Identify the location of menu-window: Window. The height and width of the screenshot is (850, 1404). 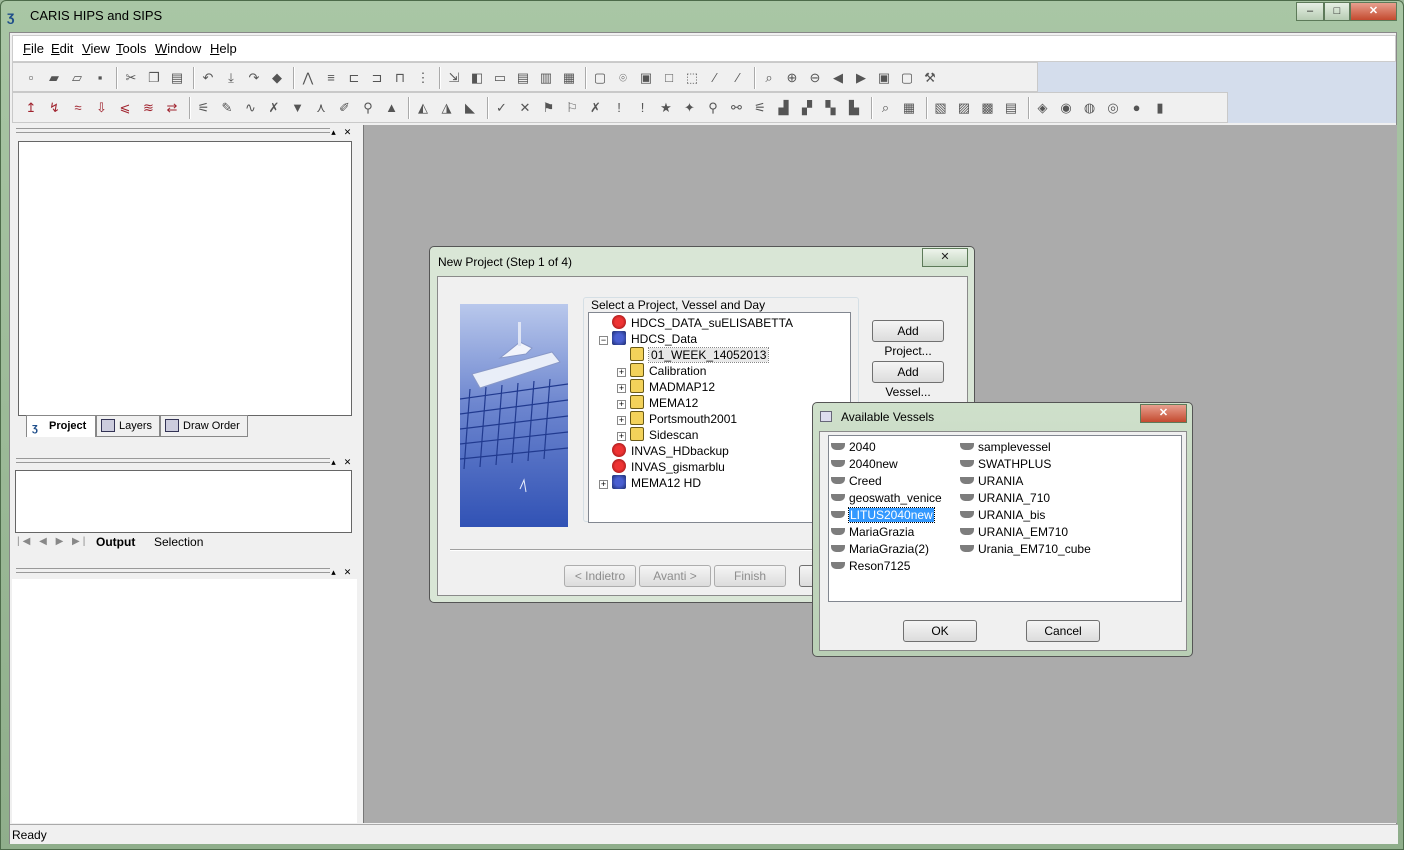
(178, 48).